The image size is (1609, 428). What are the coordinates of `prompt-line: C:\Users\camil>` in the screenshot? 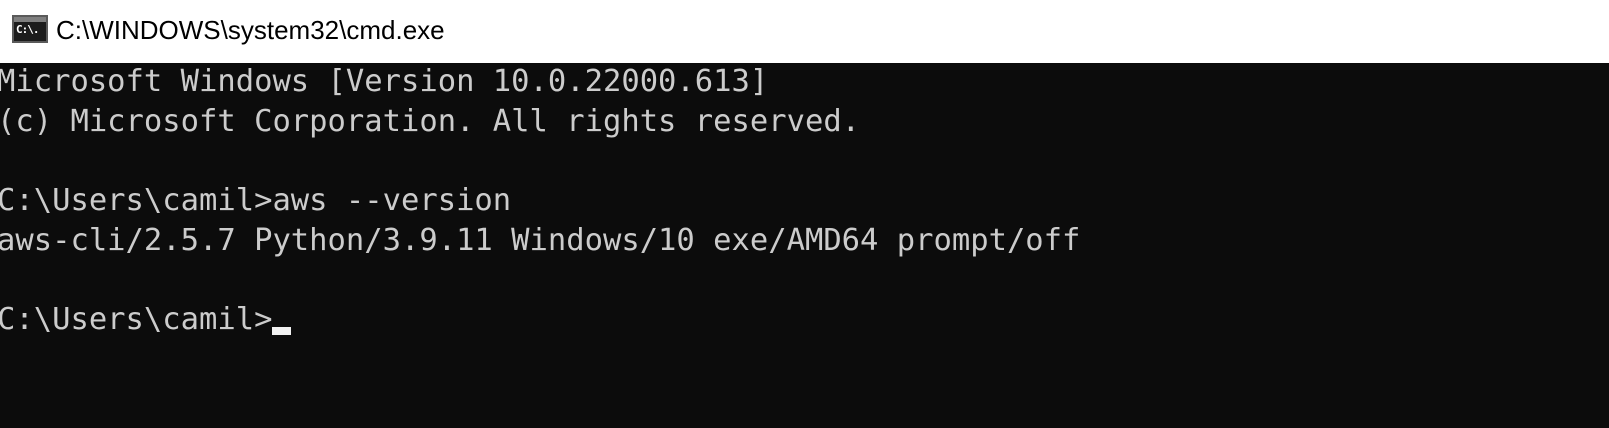 It's located at (146, 320).